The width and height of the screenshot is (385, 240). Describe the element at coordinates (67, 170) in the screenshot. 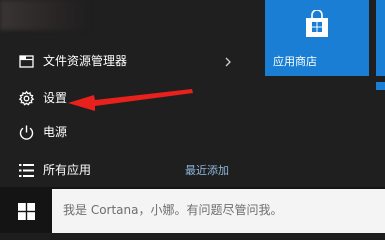

I see `menu-item-label: 所有应用` at that location.